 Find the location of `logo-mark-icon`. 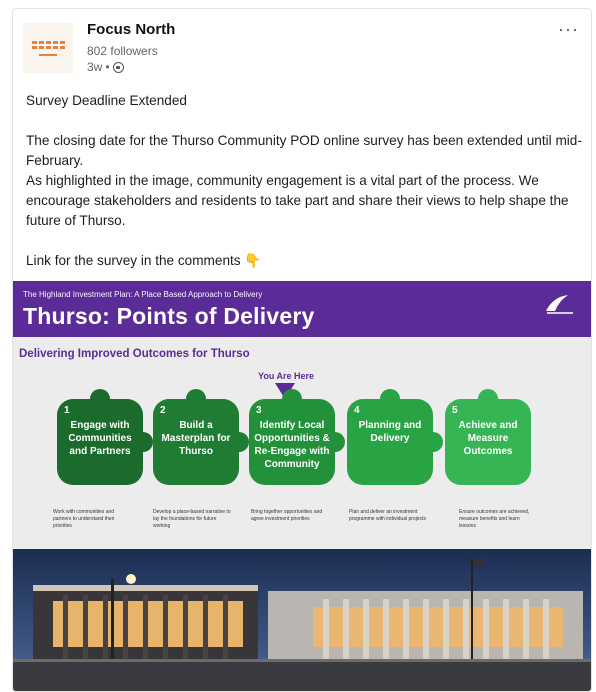

logo-mark-icon is located at coordinates (48, 44).